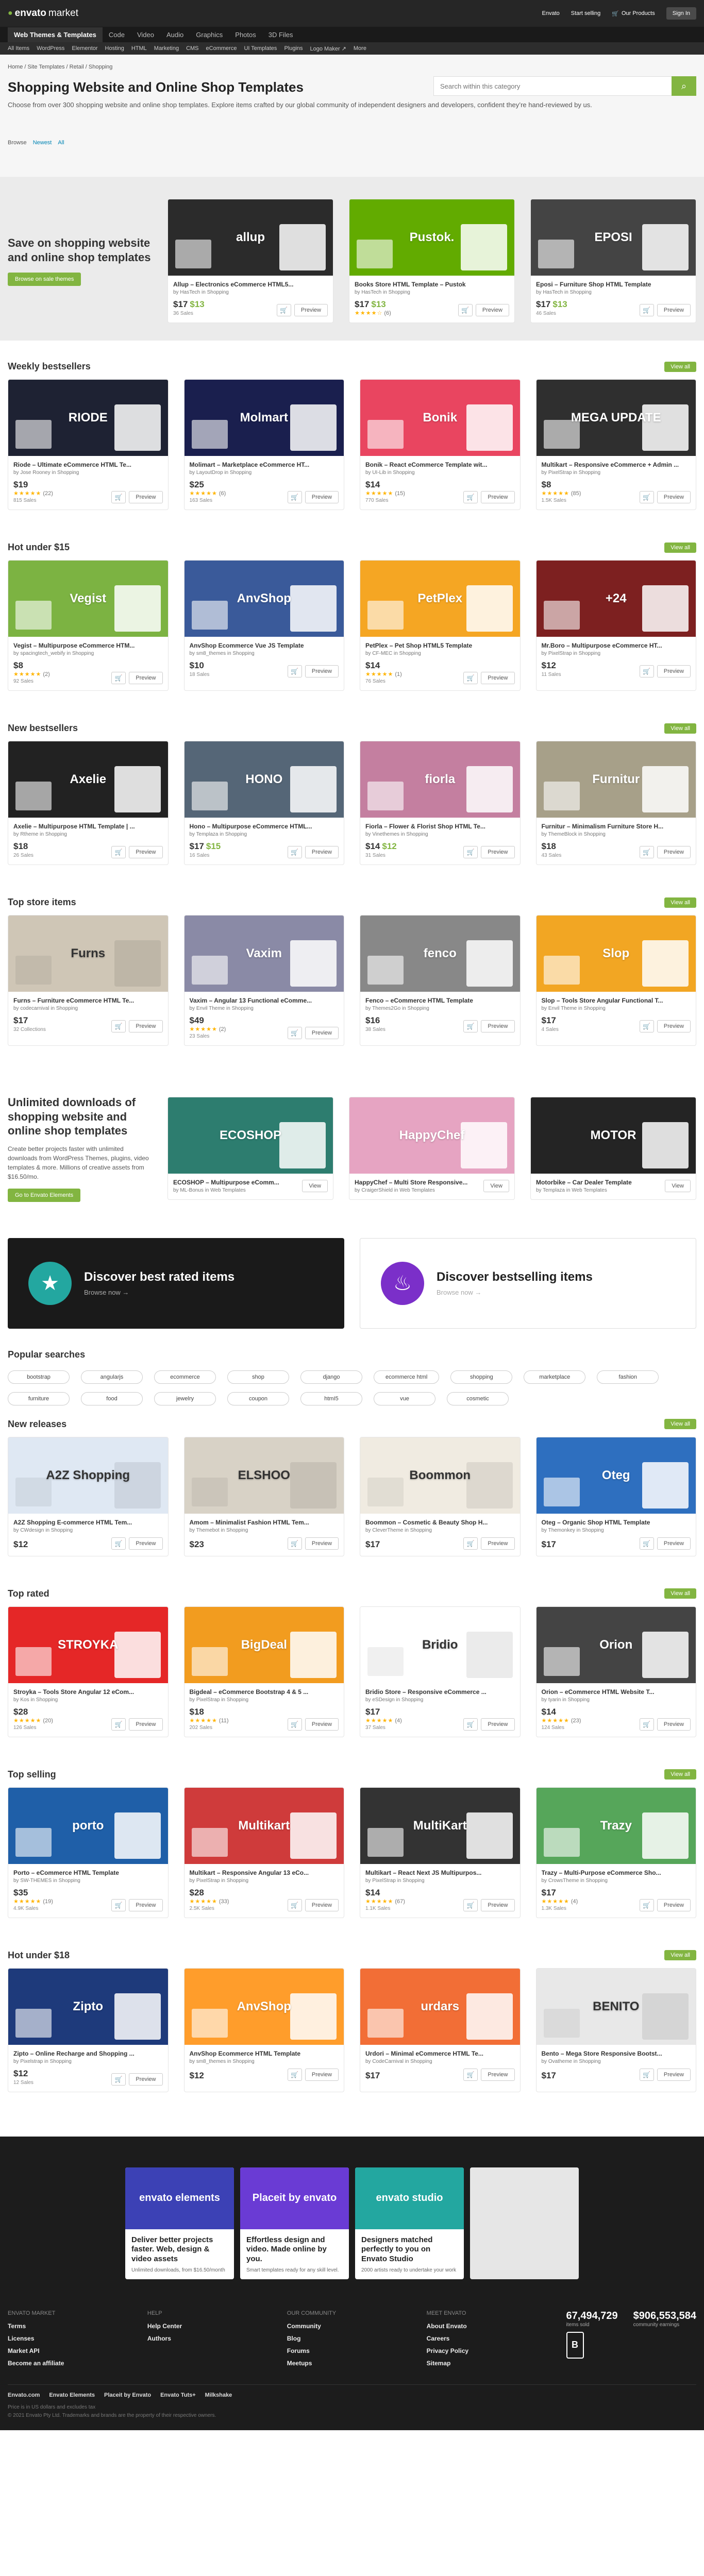 This screenshot has height=2576, width=704. What do you see at coordinates (88, 473) in the screenshot?
I see `product-author: by Jose Rooney in Shopping` at bounding box center [88, 473].